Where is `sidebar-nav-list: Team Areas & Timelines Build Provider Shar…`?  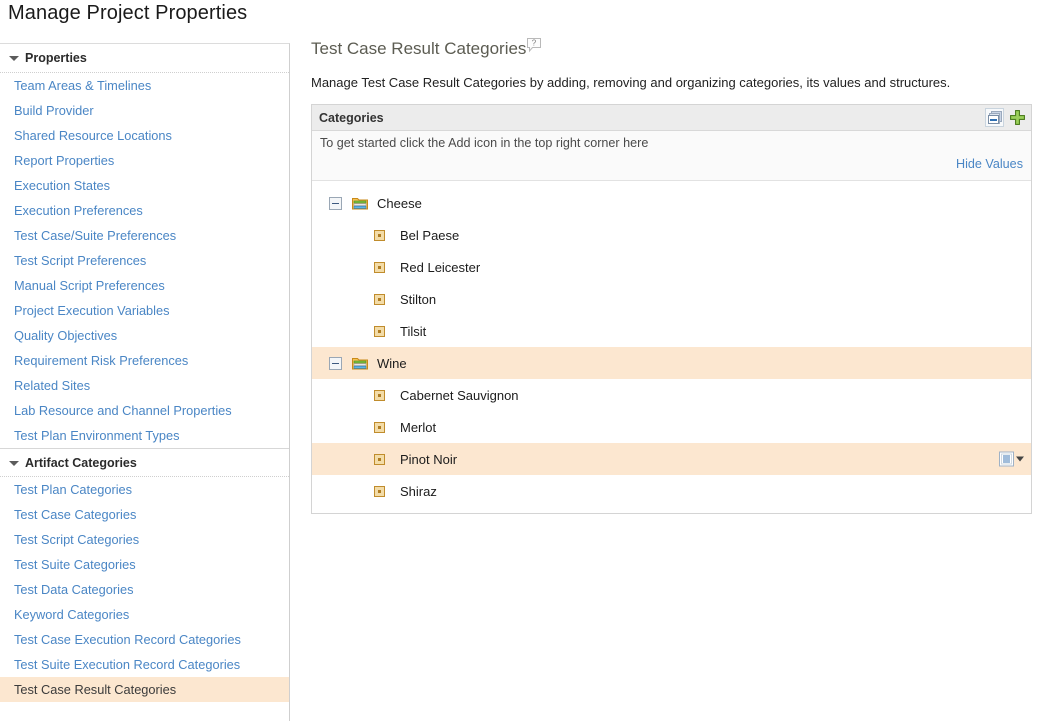 sidebar-nav-list: Team Areas & Timelines Build Provider Shar… is located at coordinates (144, 260).